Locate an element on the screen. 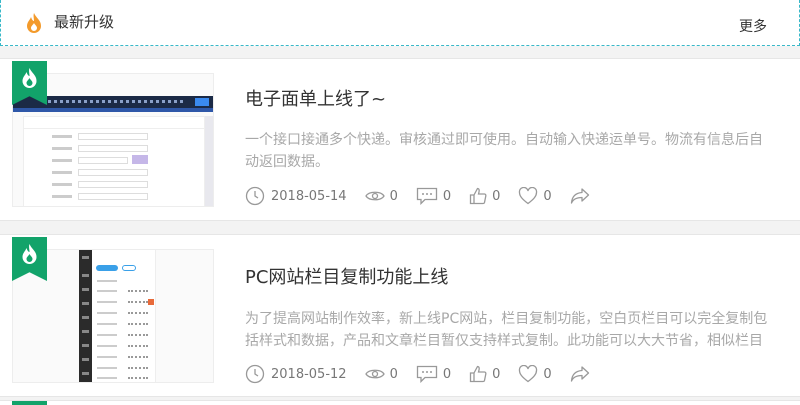 The height and width of the screenshot is (405, 800). post-title: PC网站栏目复制功能上线 is located at coordinates (346, 276).